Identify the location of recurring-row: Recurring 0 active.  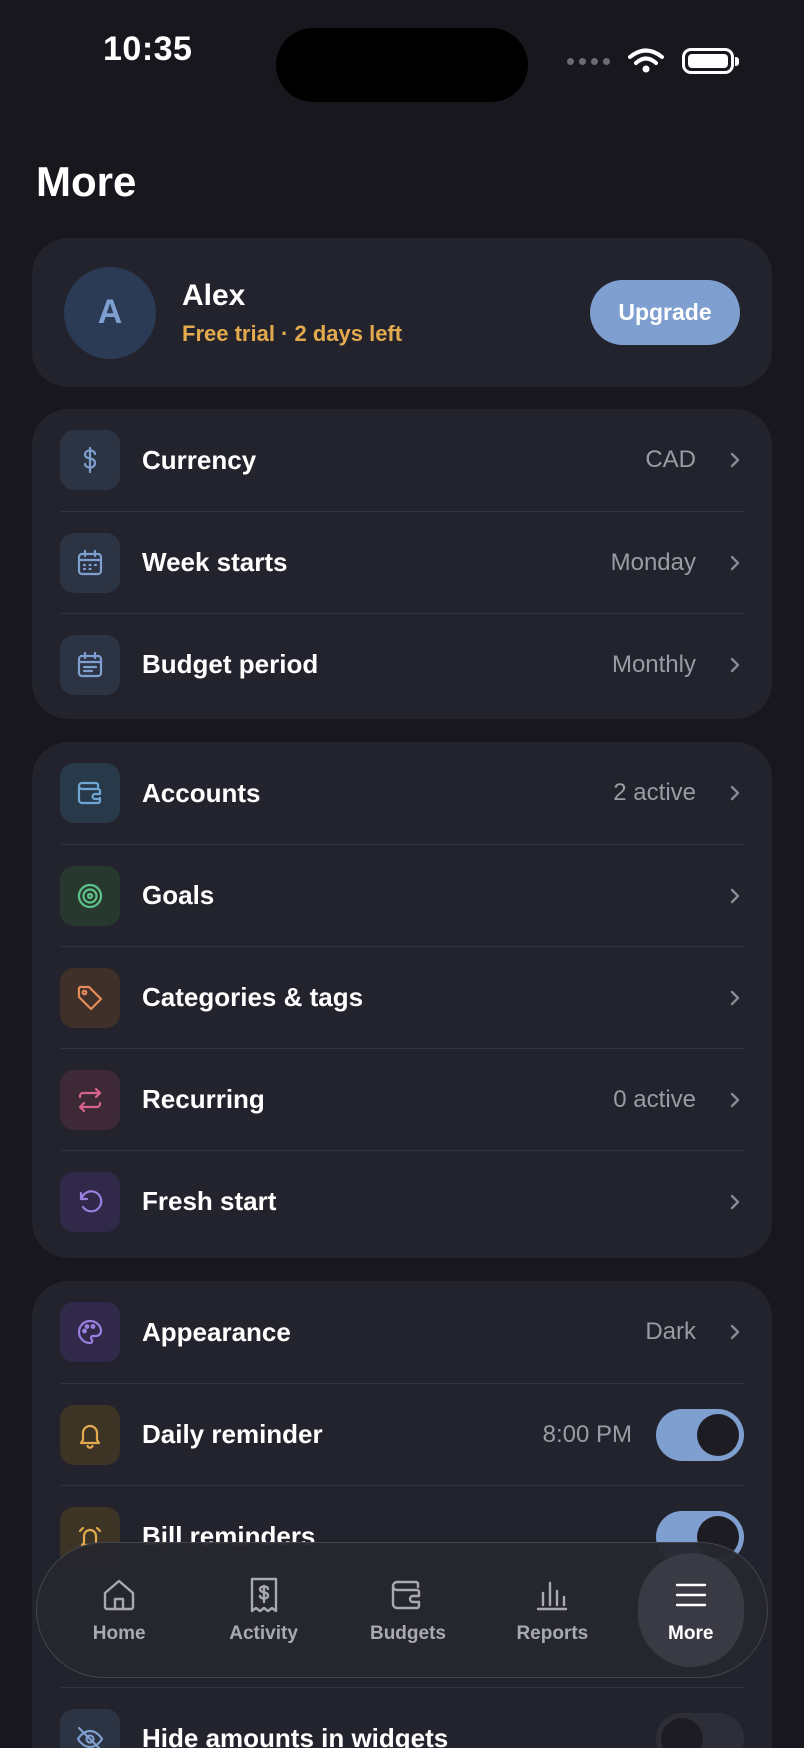
(402, 1099).